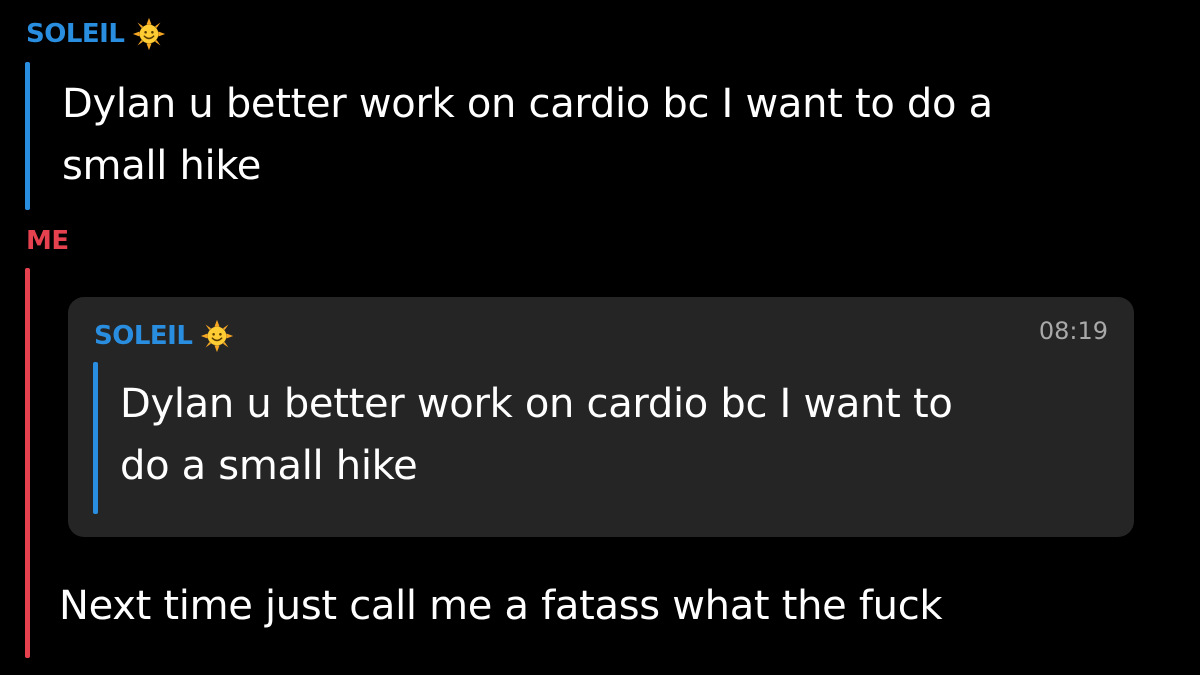 The height and width of the screenshot is (675, 1200). Describe the element at coordinates (1073, 331) in the screenshot. I see `quoted-timestamp: 08:19` at that location.